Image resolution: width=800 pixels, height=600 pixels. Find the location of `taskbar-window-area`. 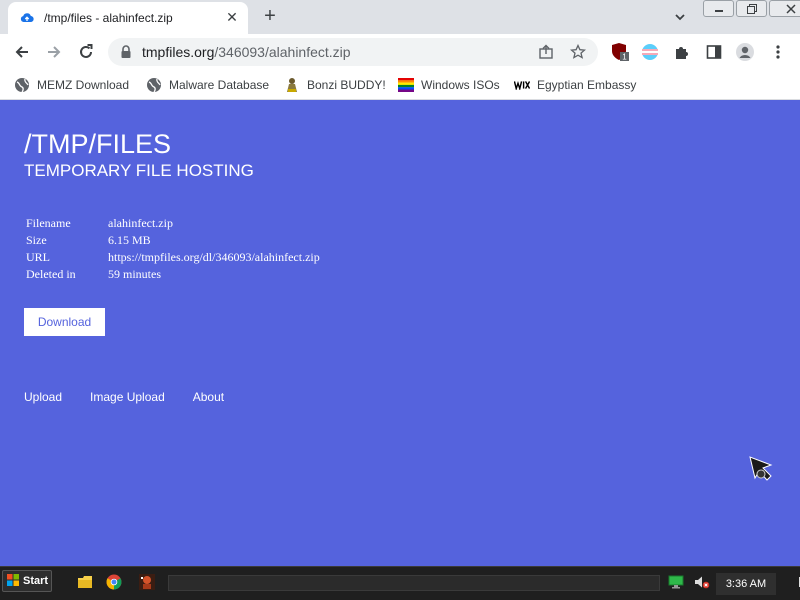

taskbar-window-area is located at coordinates (414, 583).